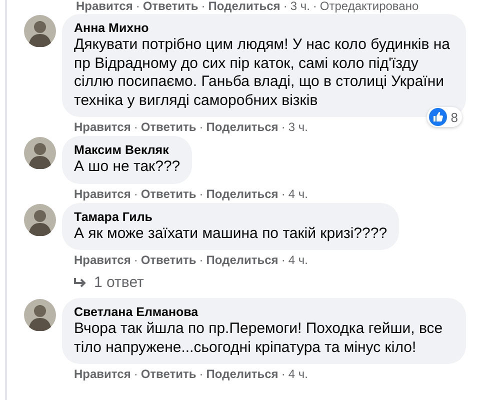 Image resolution: width=499 pixels, height=400 pixels. I want to click on reply-arrow-icon, so click(81, 282).